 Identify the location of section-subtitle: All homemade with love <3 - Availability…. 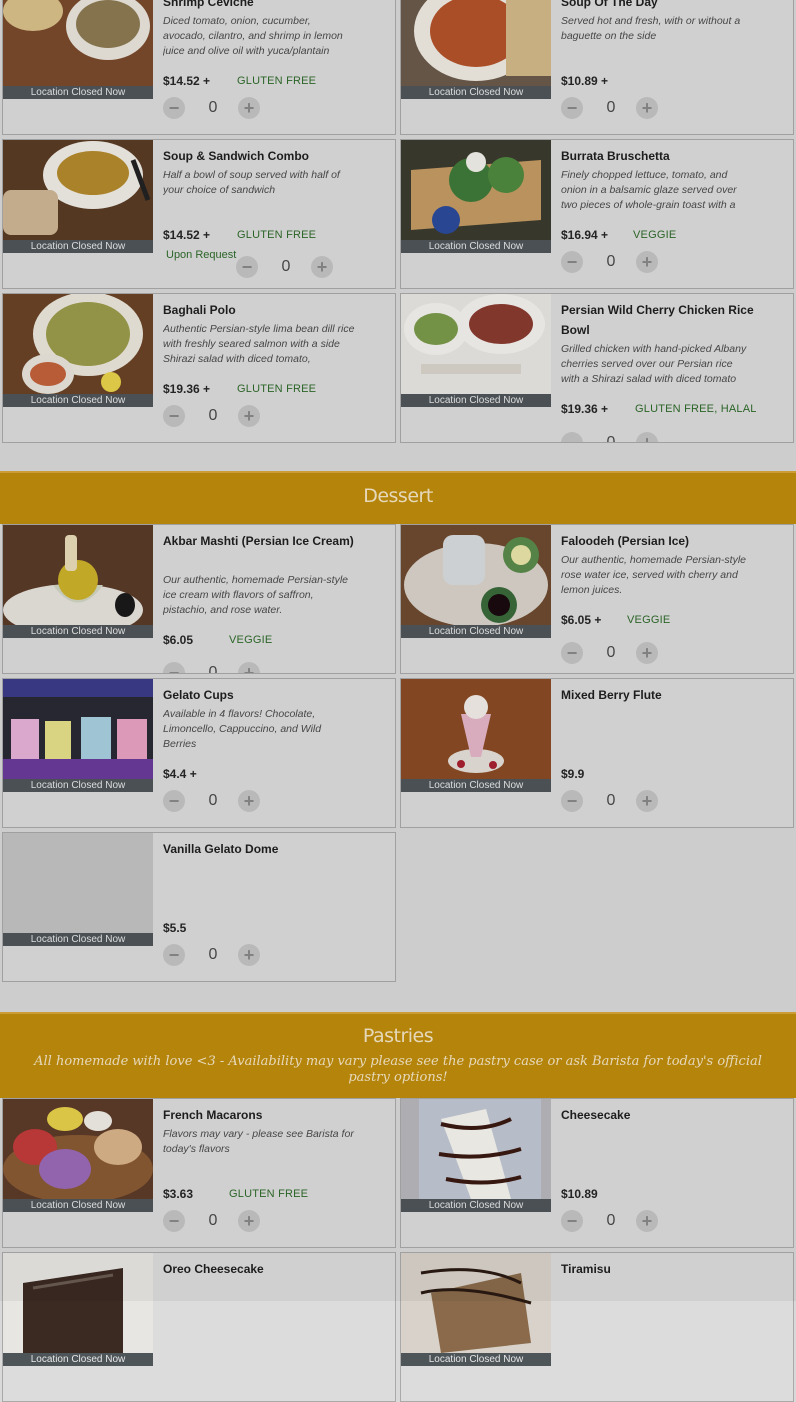
(398, 1069).